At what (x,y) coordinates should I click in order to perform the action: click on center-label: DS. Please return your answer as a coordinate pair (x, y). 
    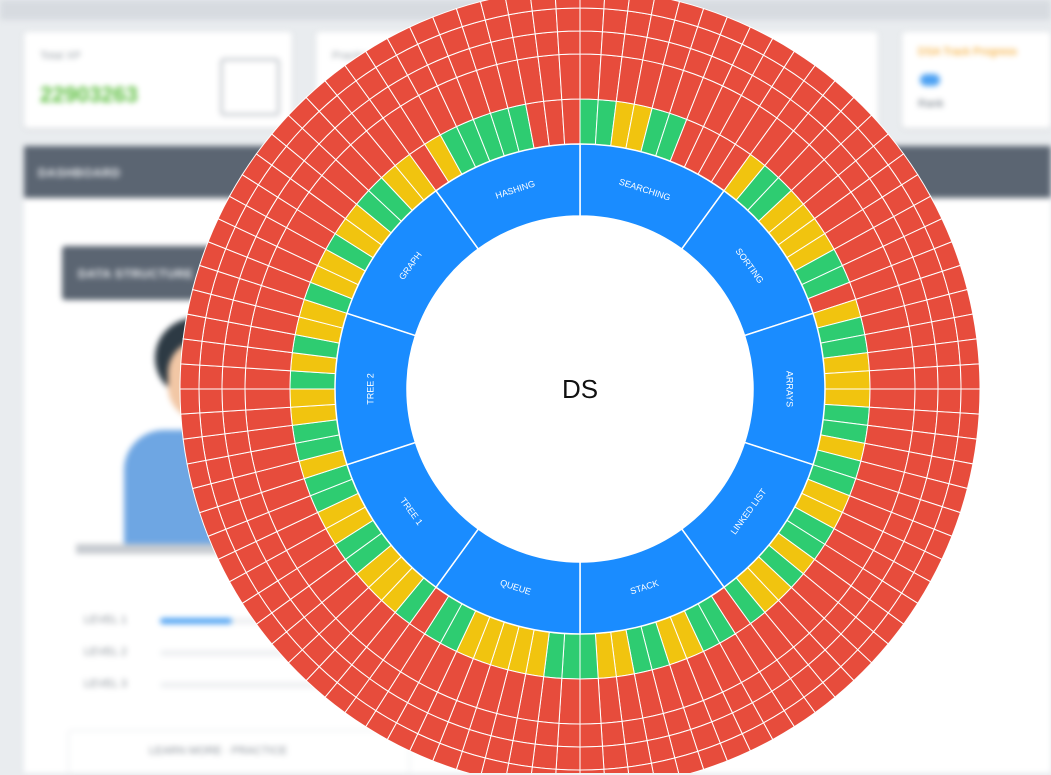
    Looking at the image, I should click on (580, 389).